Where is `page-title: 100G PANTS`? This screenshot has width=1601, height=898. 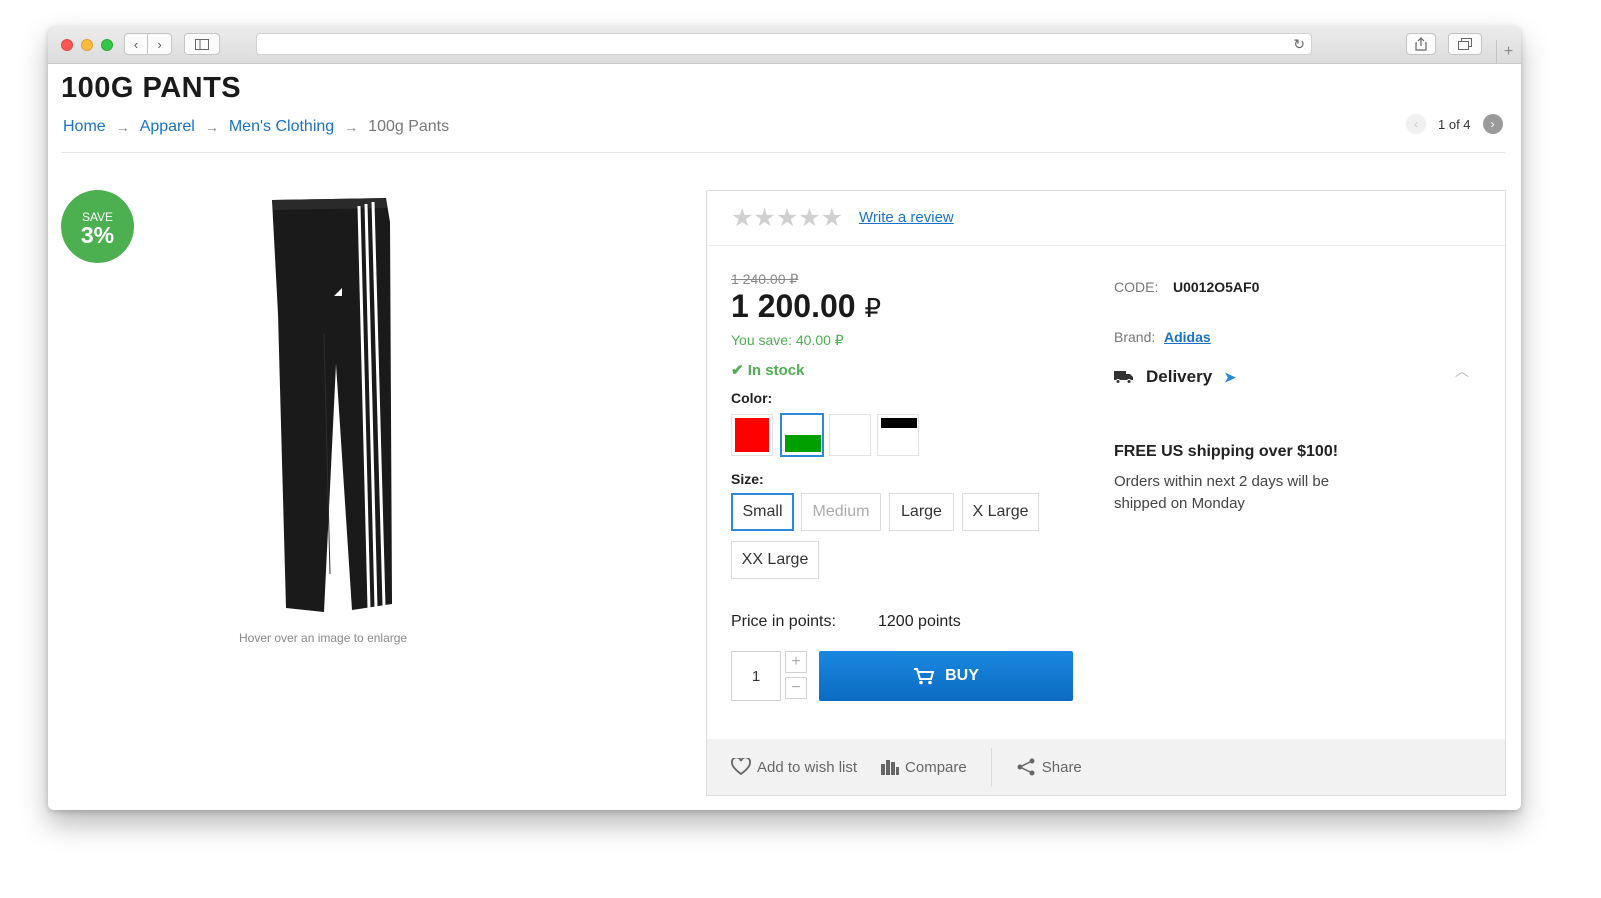
page-title: 100G PANTS is located at coordinates (151, 88).